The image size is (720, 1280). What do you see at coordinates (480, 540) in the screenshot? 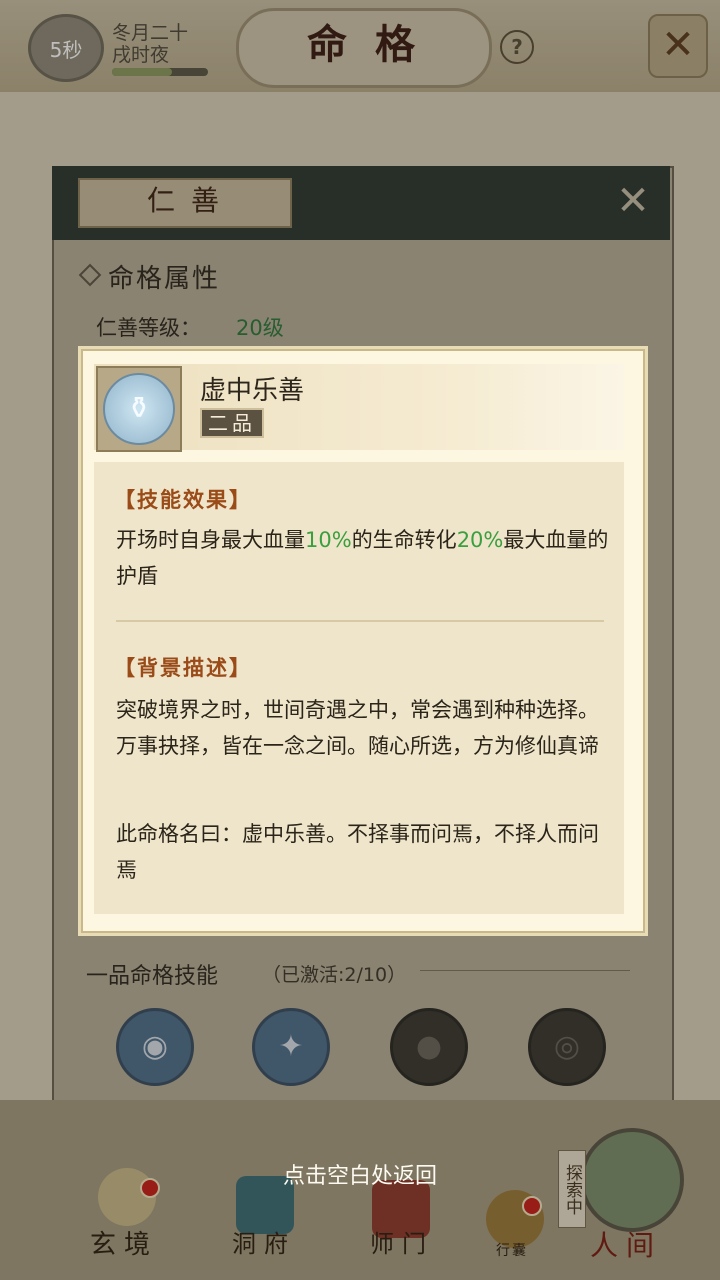
I see `effect-value-shield: 20%` at bounding box center [480, 540].